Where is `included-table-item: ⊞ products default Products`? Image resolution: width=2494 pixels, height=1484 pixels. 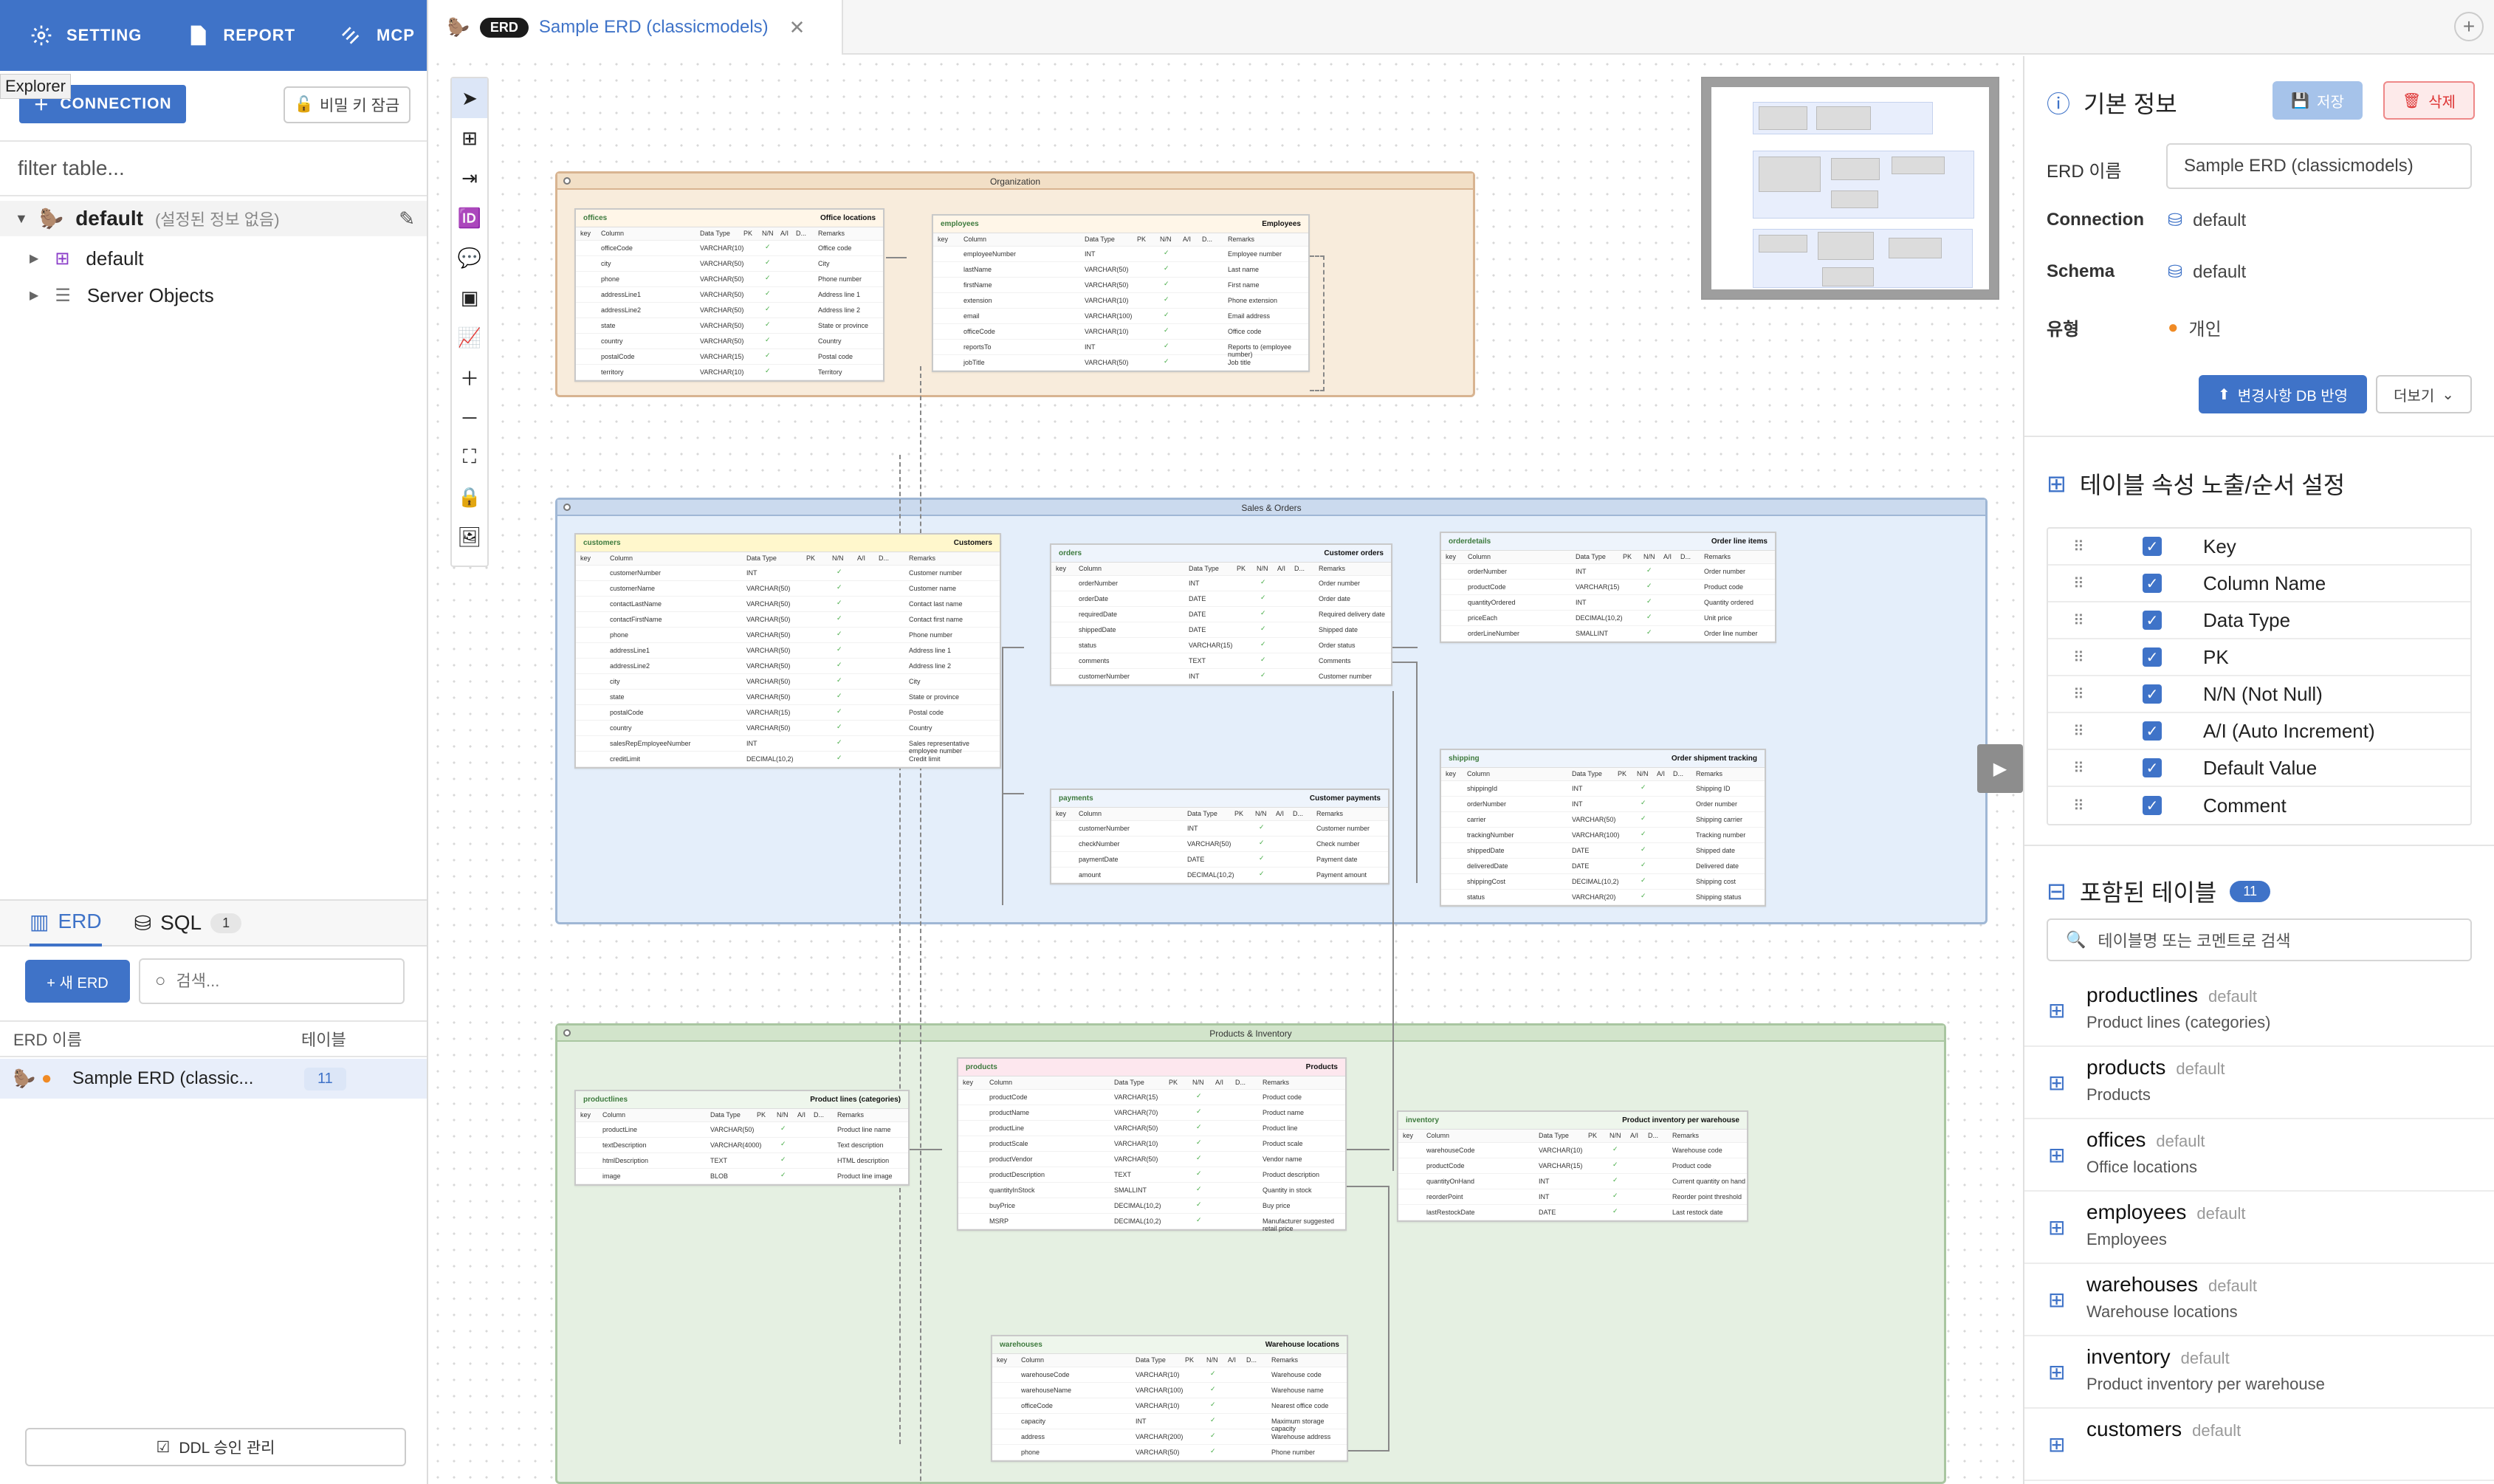 included-table-item: ⊞ products default Products is located at coordinates (2259, 1083).